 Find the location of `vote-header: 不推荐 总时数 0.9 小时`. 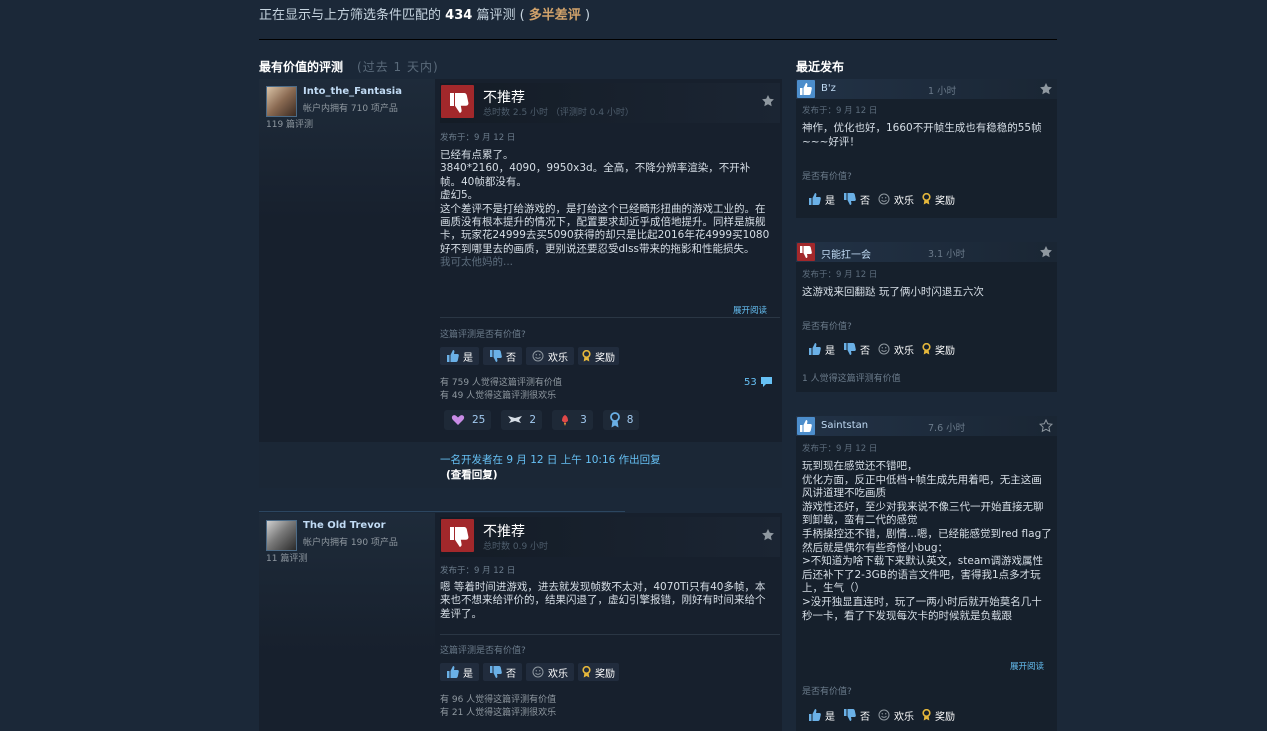

vote-header: 不推荐 总时数 0.9 小时 is located at coordinates (610, 537).